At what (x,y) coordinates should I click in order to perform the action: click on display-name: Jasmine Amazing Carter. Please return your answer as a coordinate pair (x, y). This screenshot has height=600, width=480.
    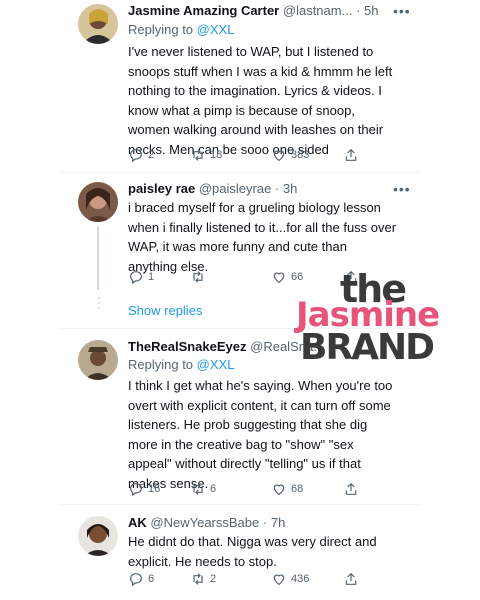
    Looking at the image, I should click on (203, 10).